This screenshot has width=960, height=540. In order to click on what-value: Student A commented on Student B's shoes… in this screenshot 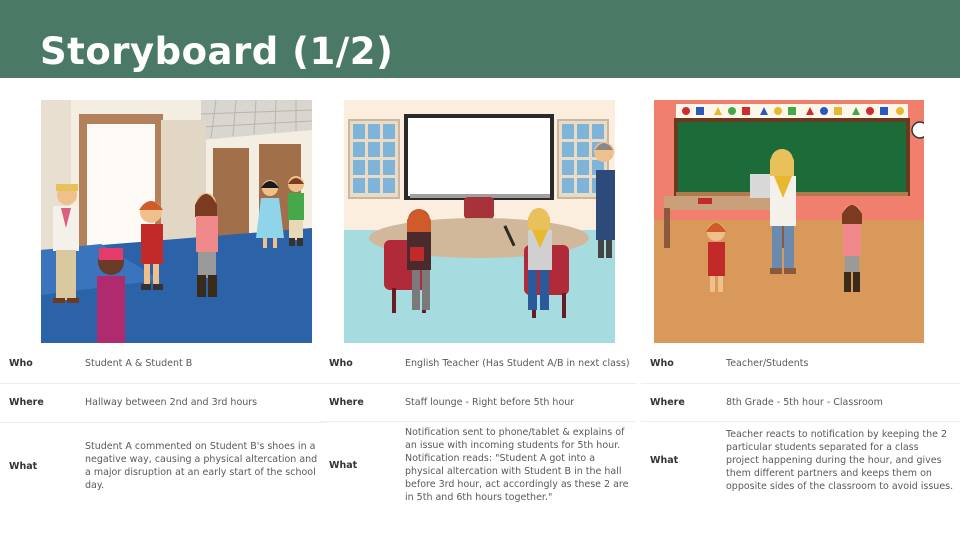, I will do `click(201, 466)`.